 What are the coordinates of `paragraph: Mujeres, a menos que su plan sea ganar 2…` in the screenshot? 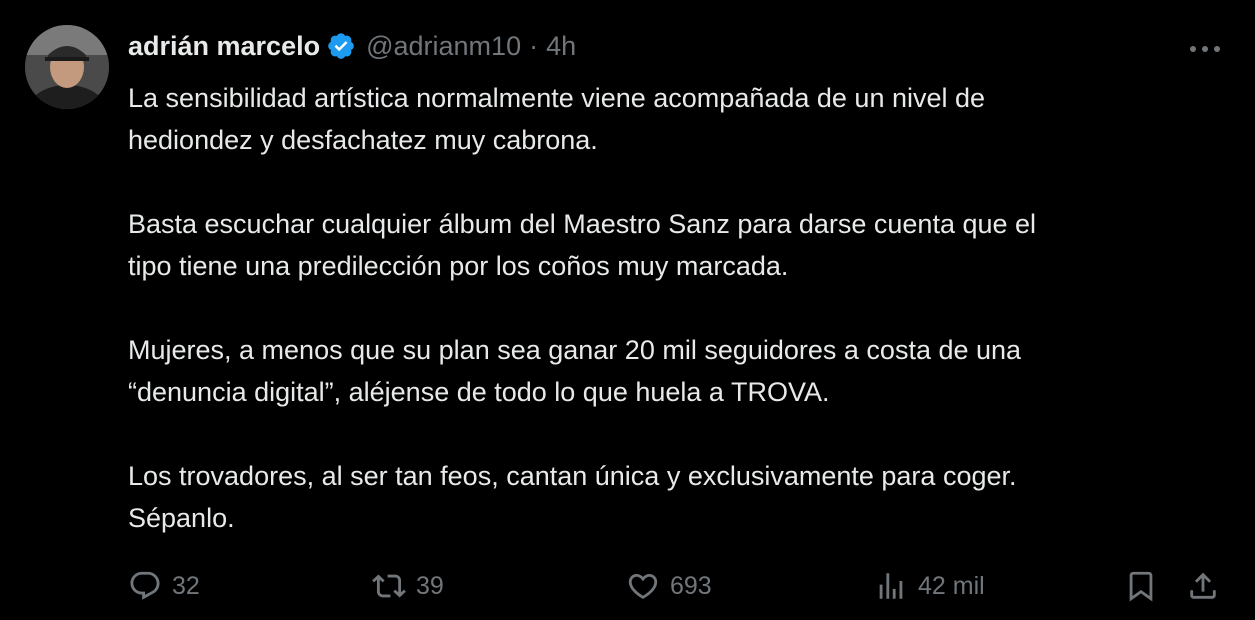 It's located at (683, 371).